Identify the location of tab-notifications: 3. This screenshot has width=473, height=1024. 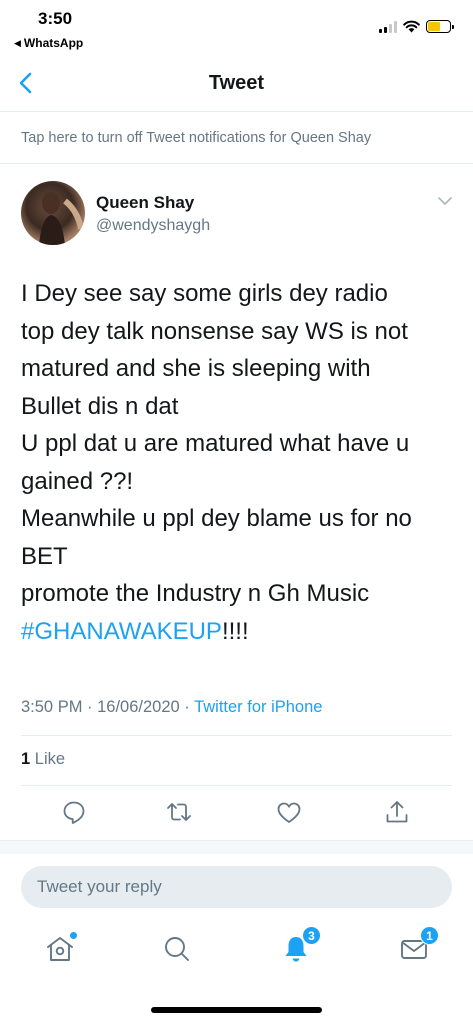
(300, 946).